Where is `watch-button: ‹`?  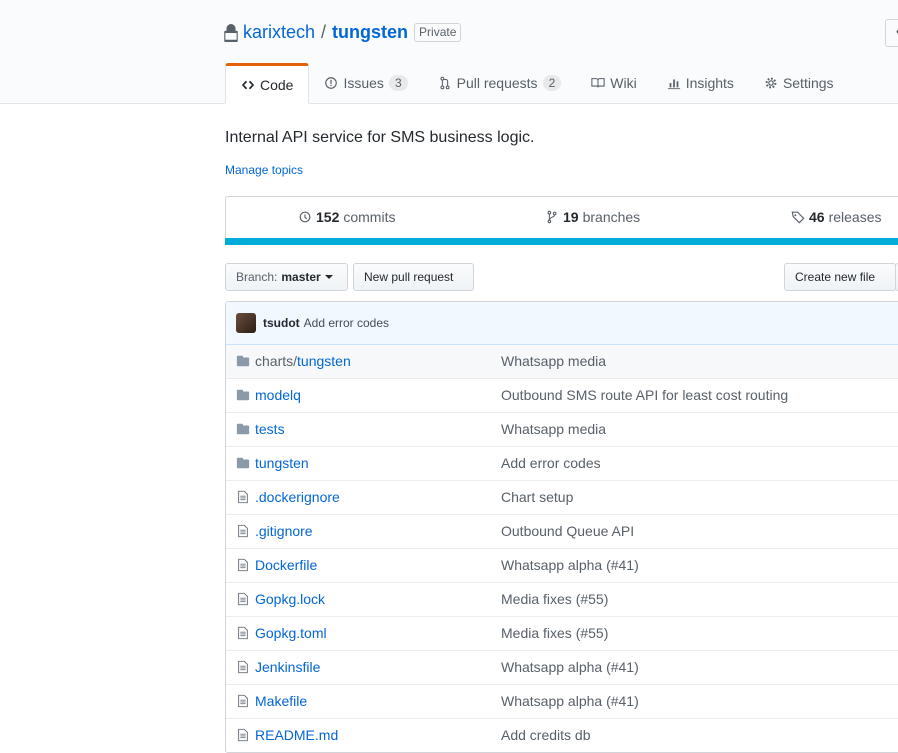
watch-button: ‹ is located at coordinates (891, 33).